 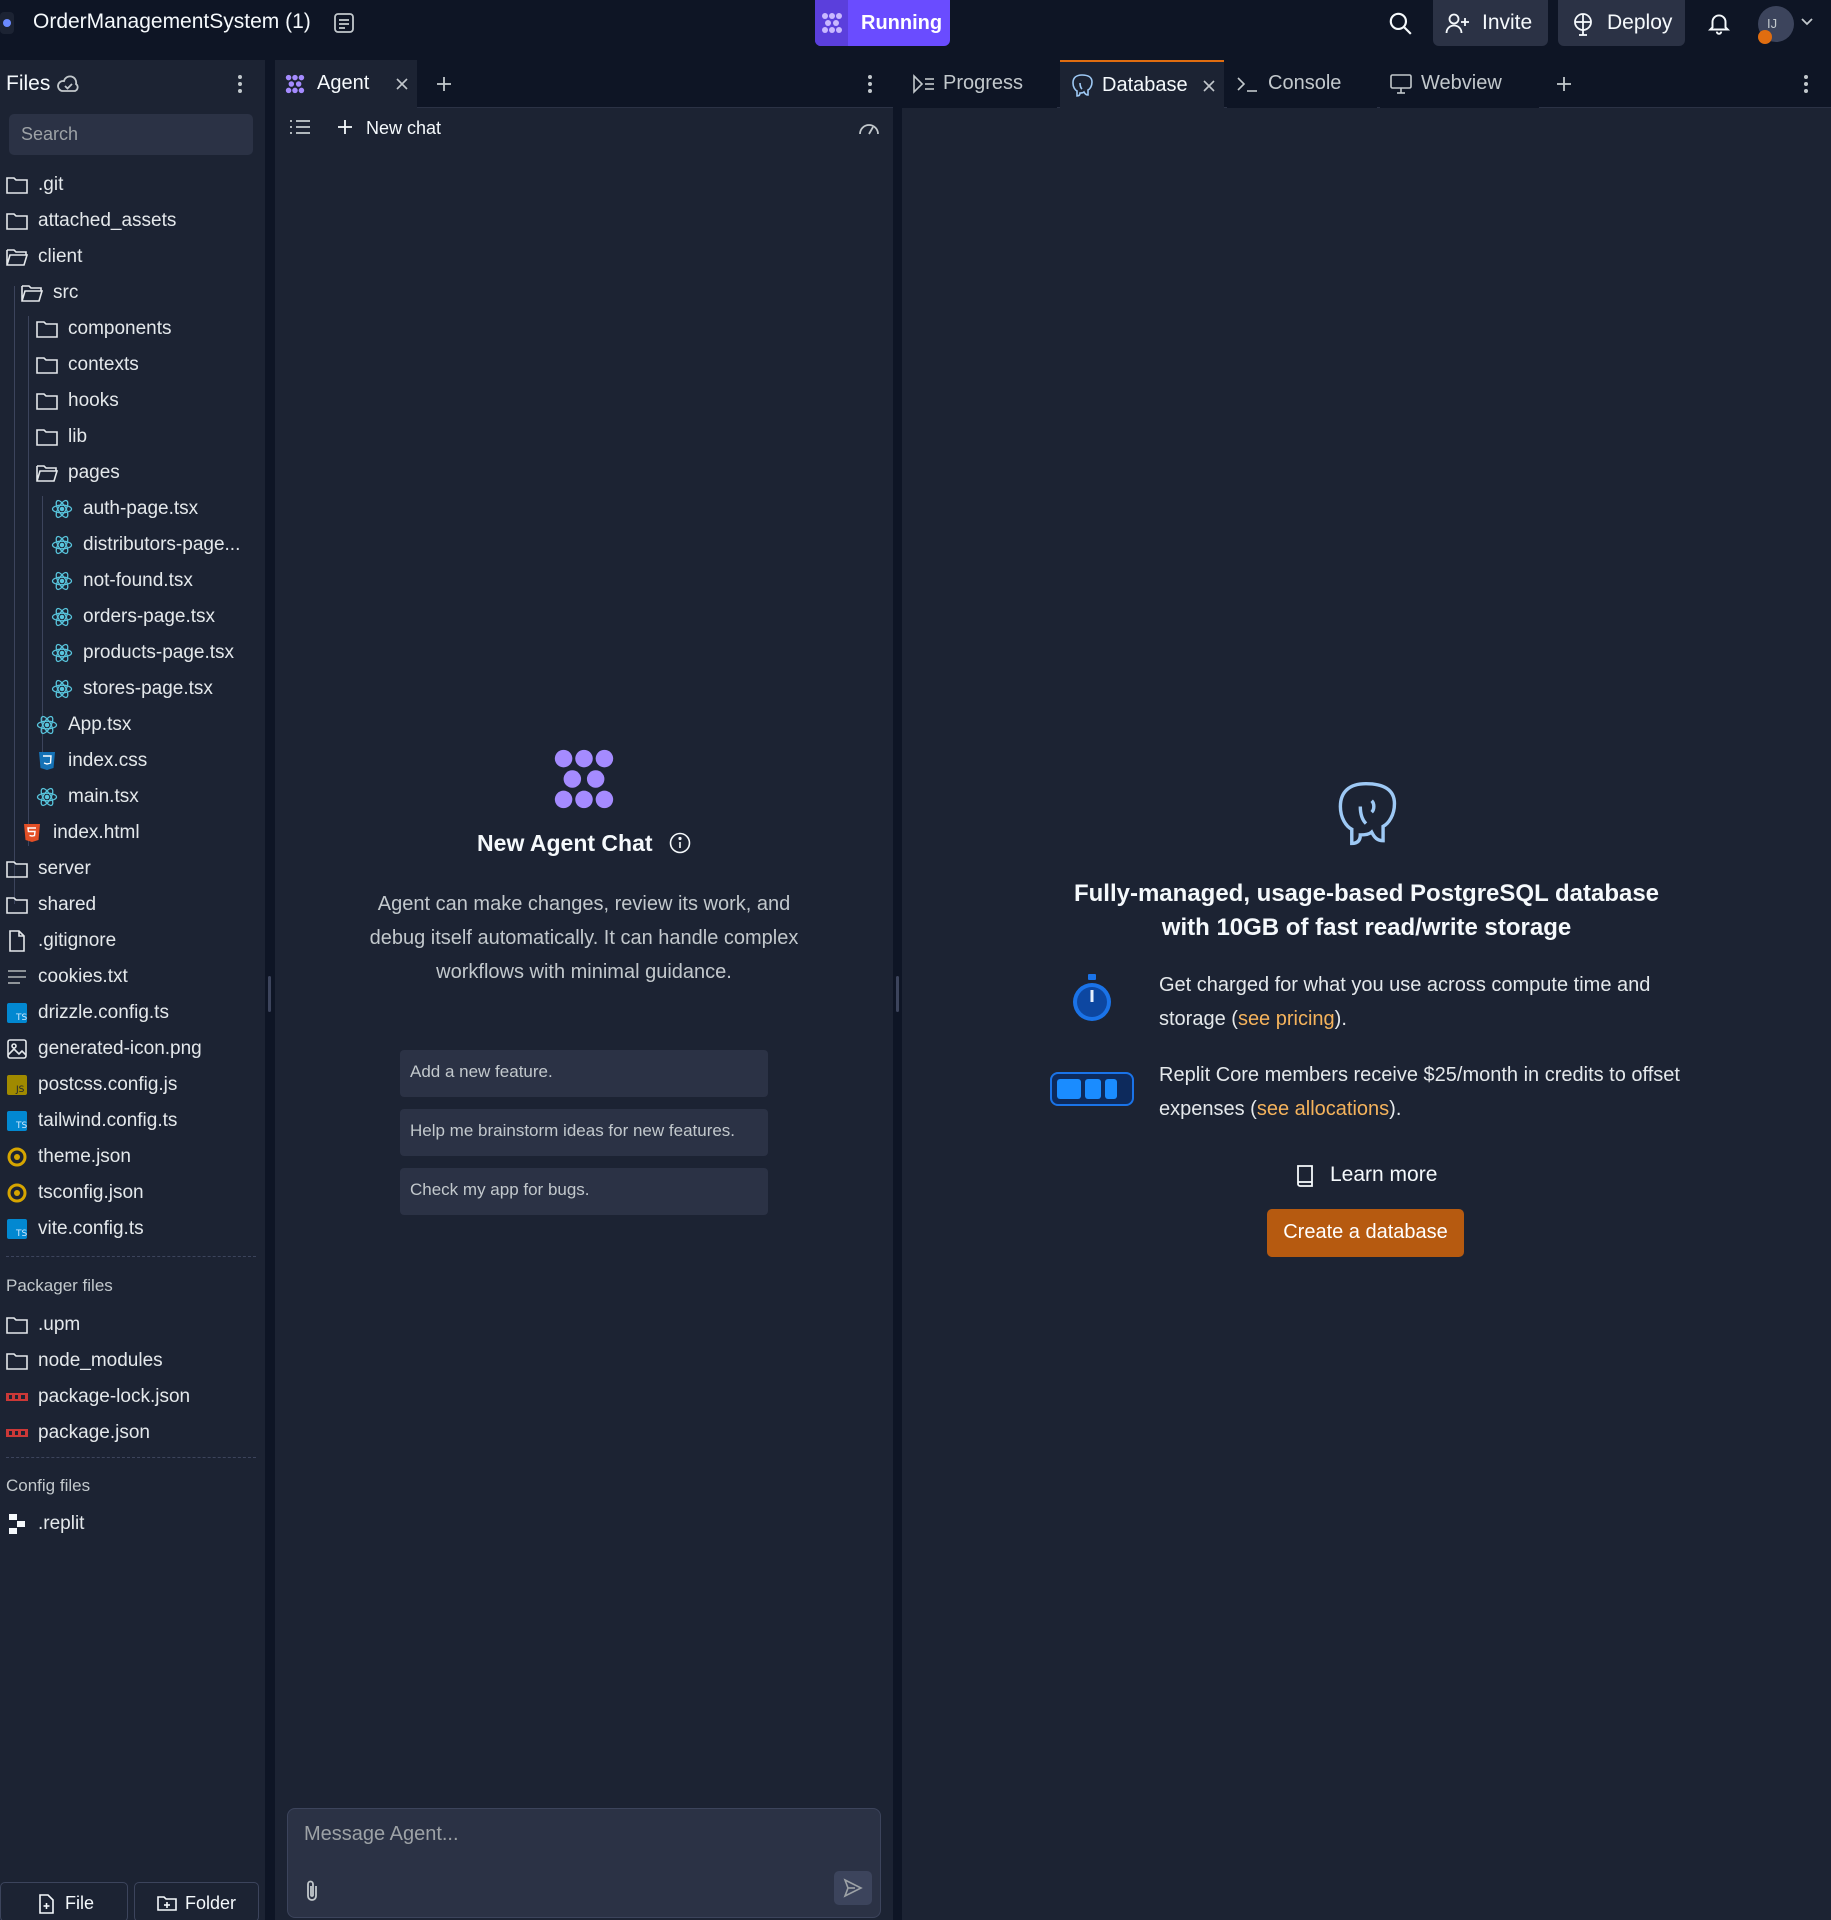 I want to click on file-tree-item: theme.json, so click(x=68, y=1157).